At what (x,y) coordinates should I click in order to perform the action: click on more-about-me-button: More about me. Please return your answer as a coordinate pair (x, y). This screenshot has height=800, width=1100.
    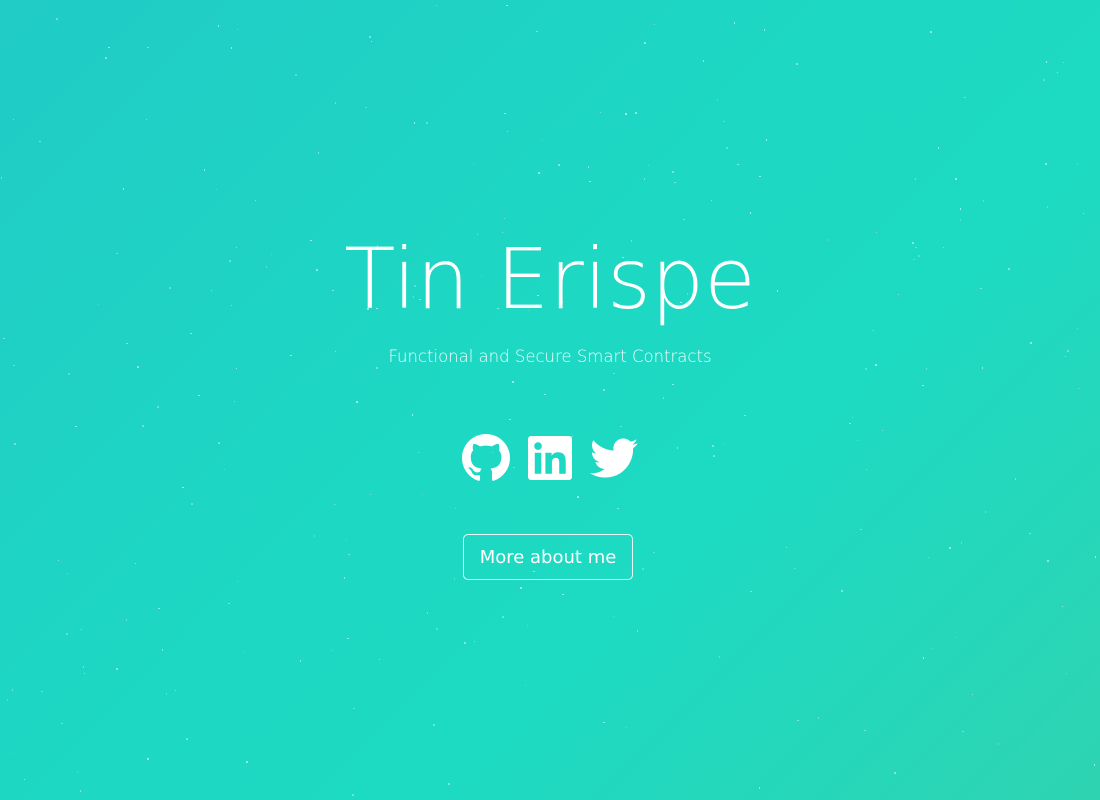
    Looking at the image, I should click on (548, 557).